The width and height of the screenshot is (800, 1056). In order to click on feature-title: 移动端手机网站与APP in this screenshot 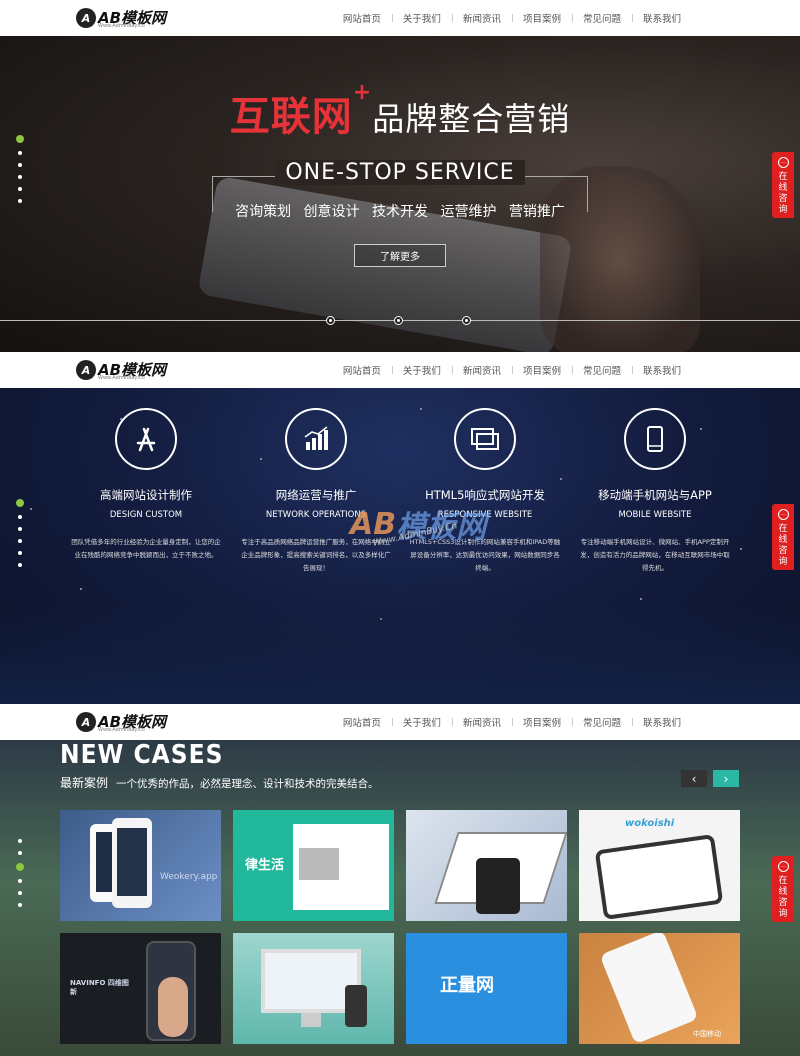, I will do `click(655, 495)`.